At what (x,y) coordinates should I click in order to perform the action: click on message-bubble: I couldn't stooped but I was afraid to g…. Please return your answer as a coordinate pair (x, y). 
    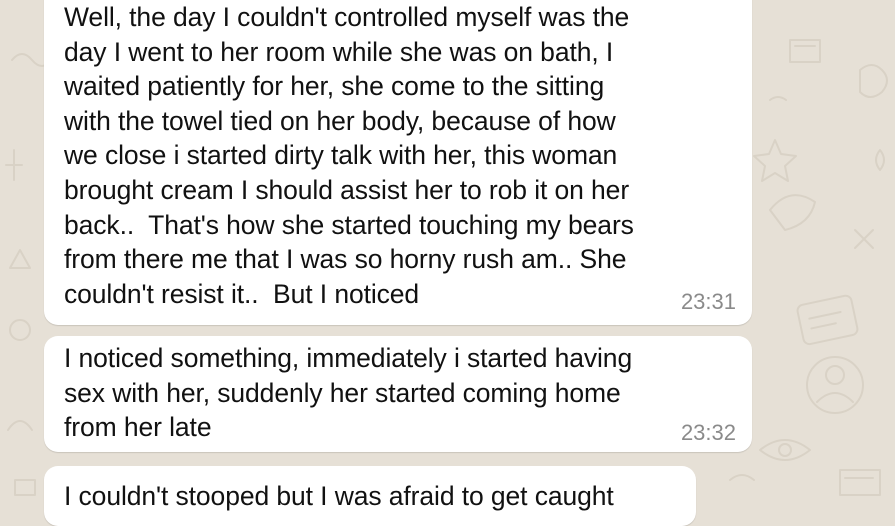
    Looking at the image, I should click on (370, 496).